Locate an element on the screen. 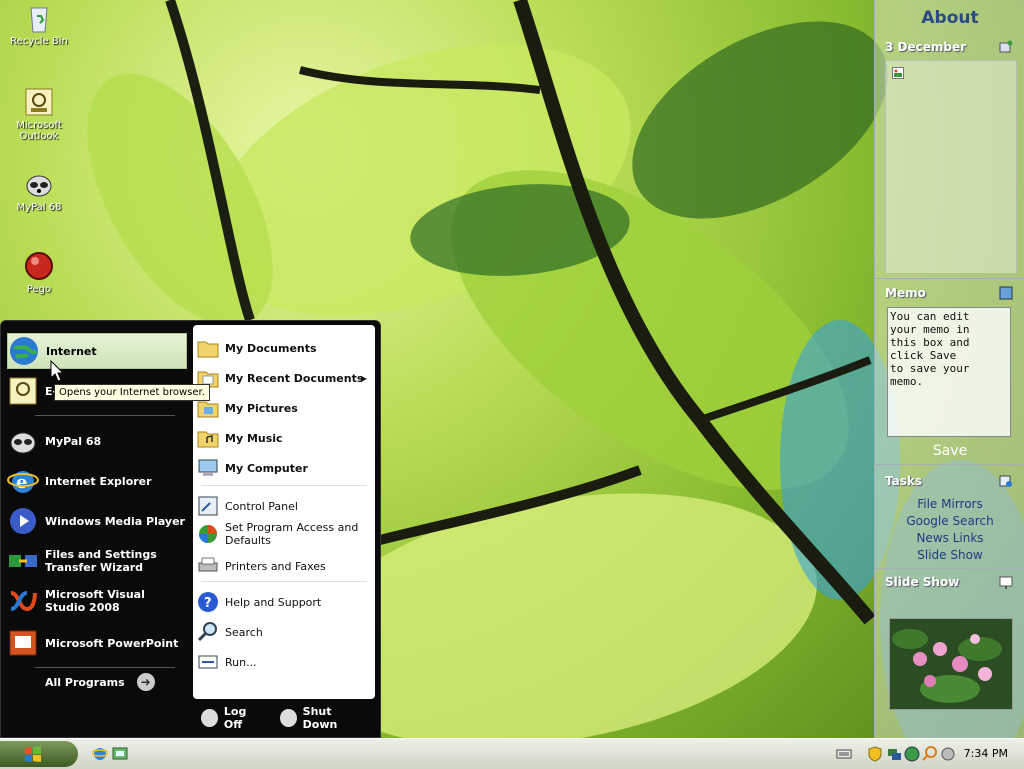 The image size is (1024, 769). visual-studio-icon is located at coordinates (23, 601).